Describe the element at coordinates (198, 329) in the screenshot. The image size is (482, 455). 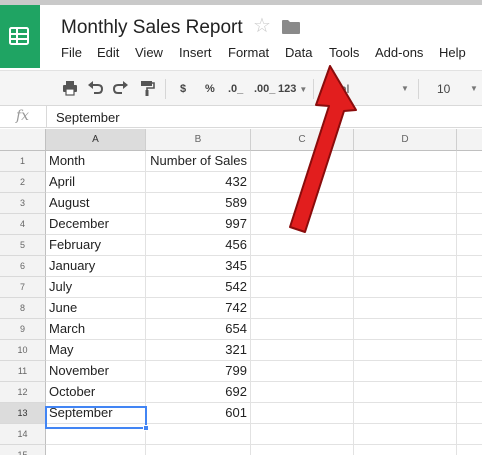
I see `cell-sales: 654` at that location.